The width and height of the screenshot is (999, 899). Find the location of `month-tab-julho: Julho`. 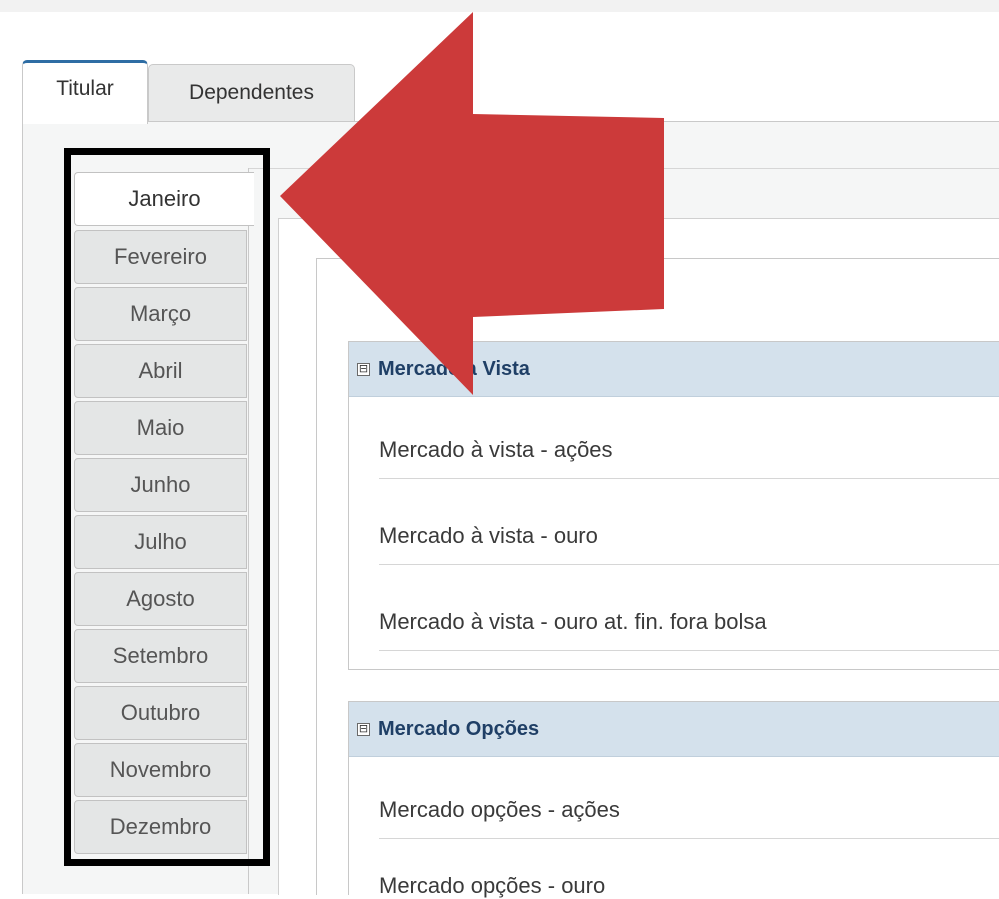

month-tab-julho: Julho is located at coordinates (160, 542).